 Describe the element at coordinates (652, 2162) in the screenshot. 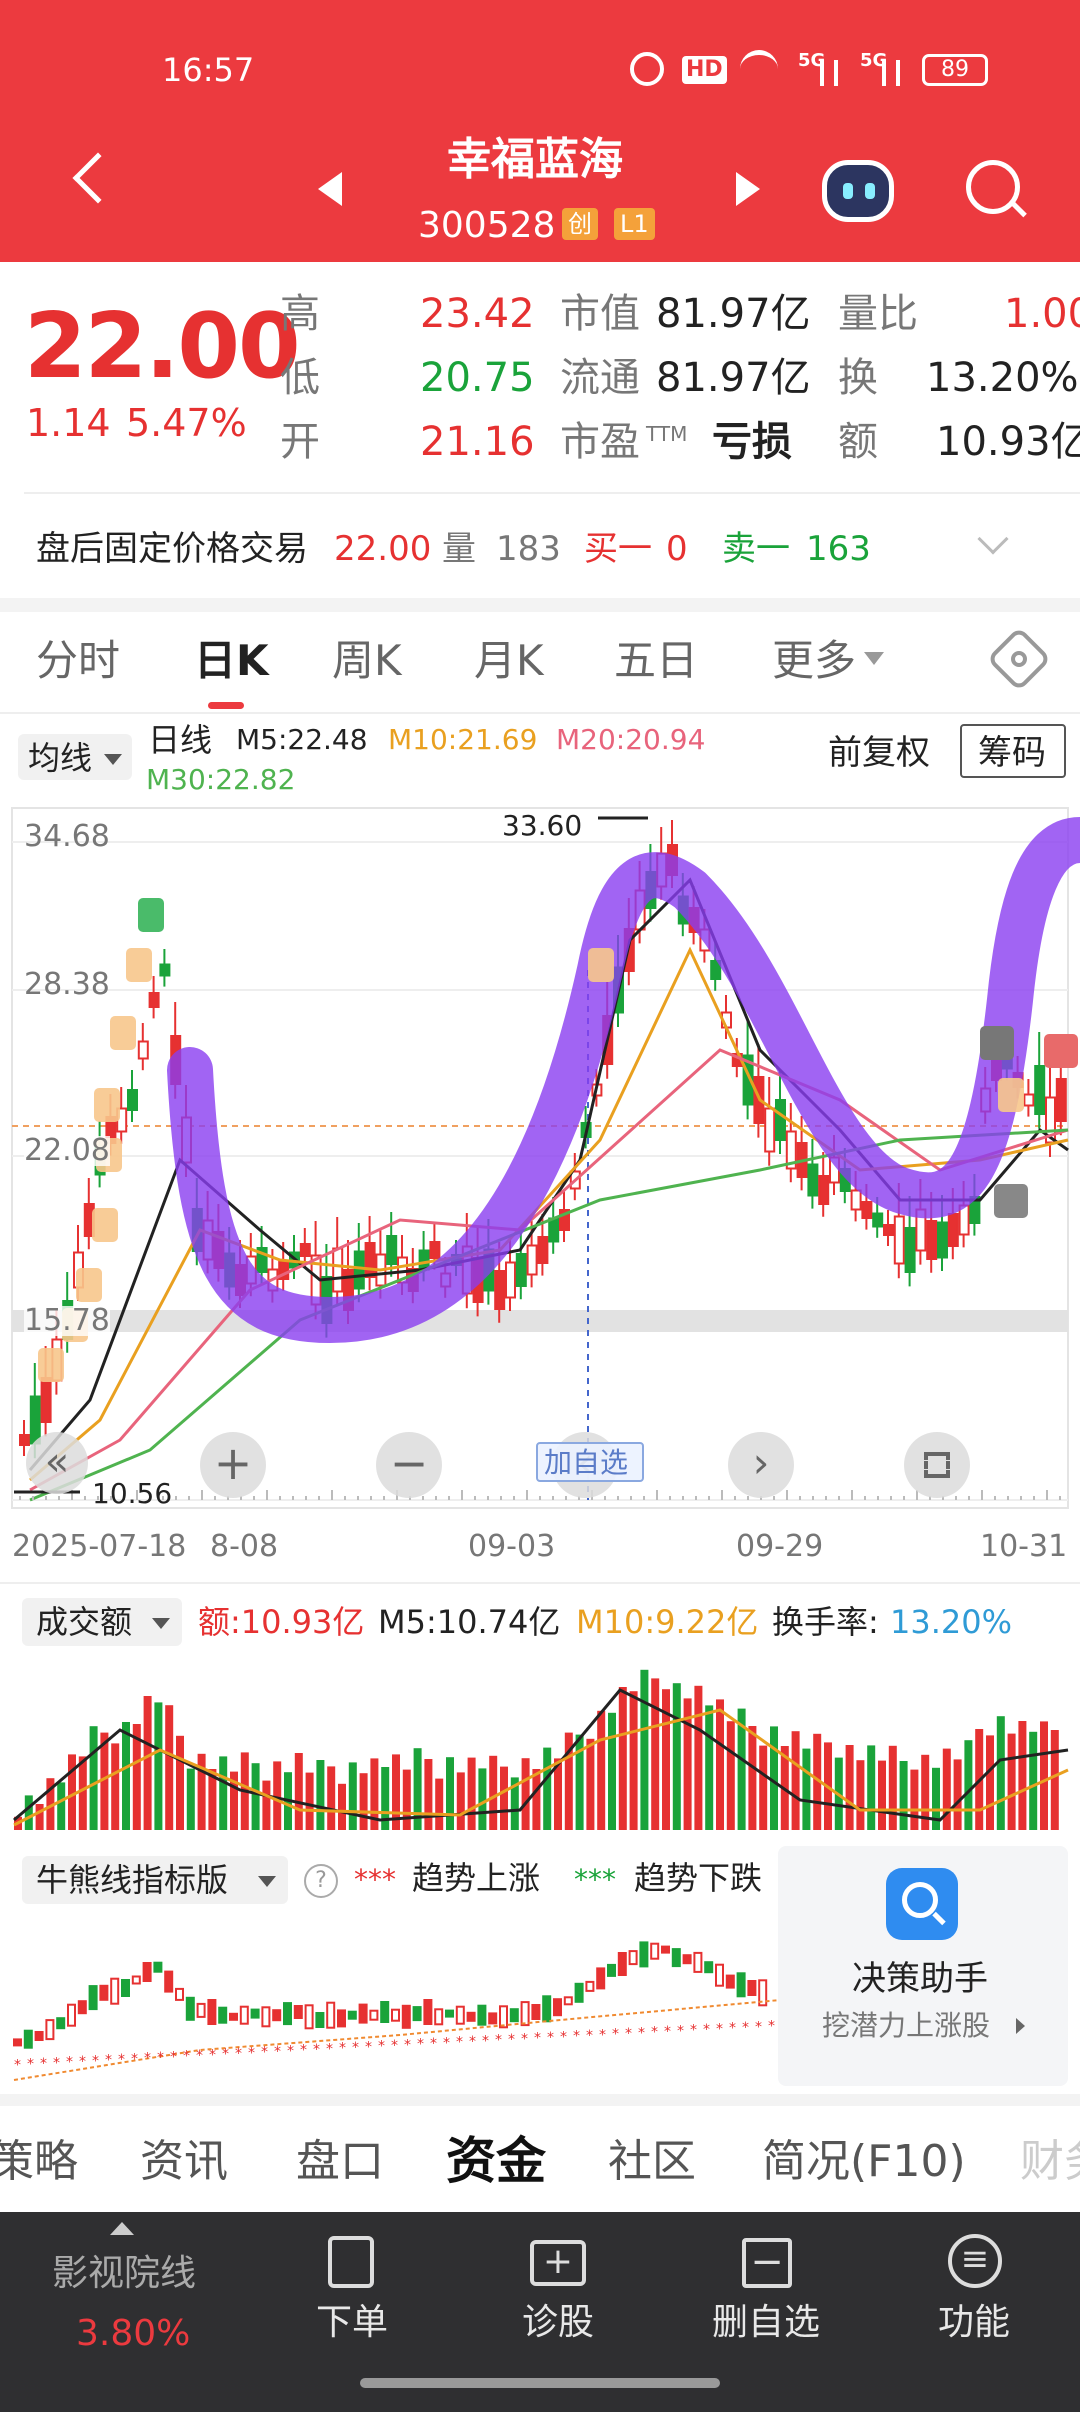

I see `tab-community: 社区` at that location.